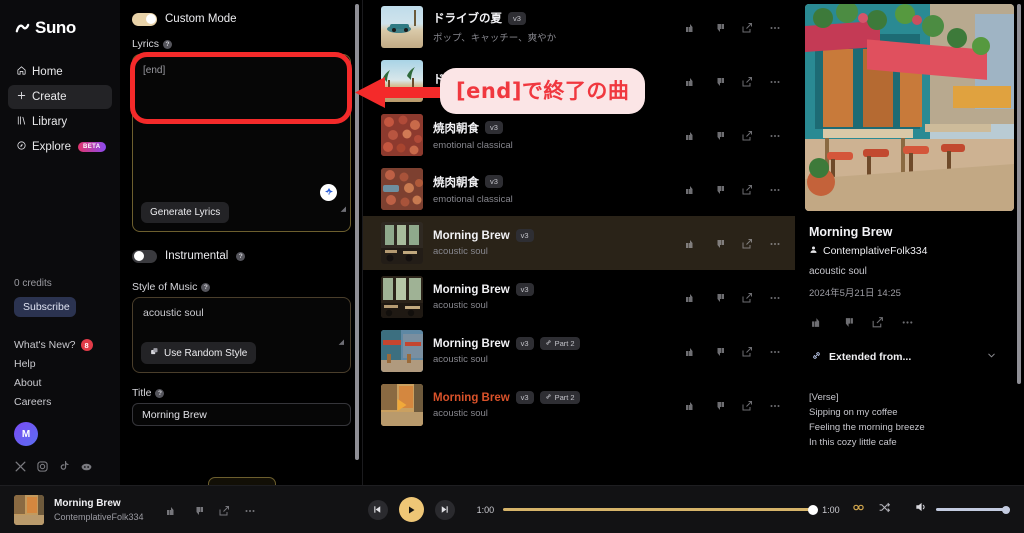  Describe the element at coordinates (60, 97) in the screenshot. I see `sidebar-item-create: Create` at that location.